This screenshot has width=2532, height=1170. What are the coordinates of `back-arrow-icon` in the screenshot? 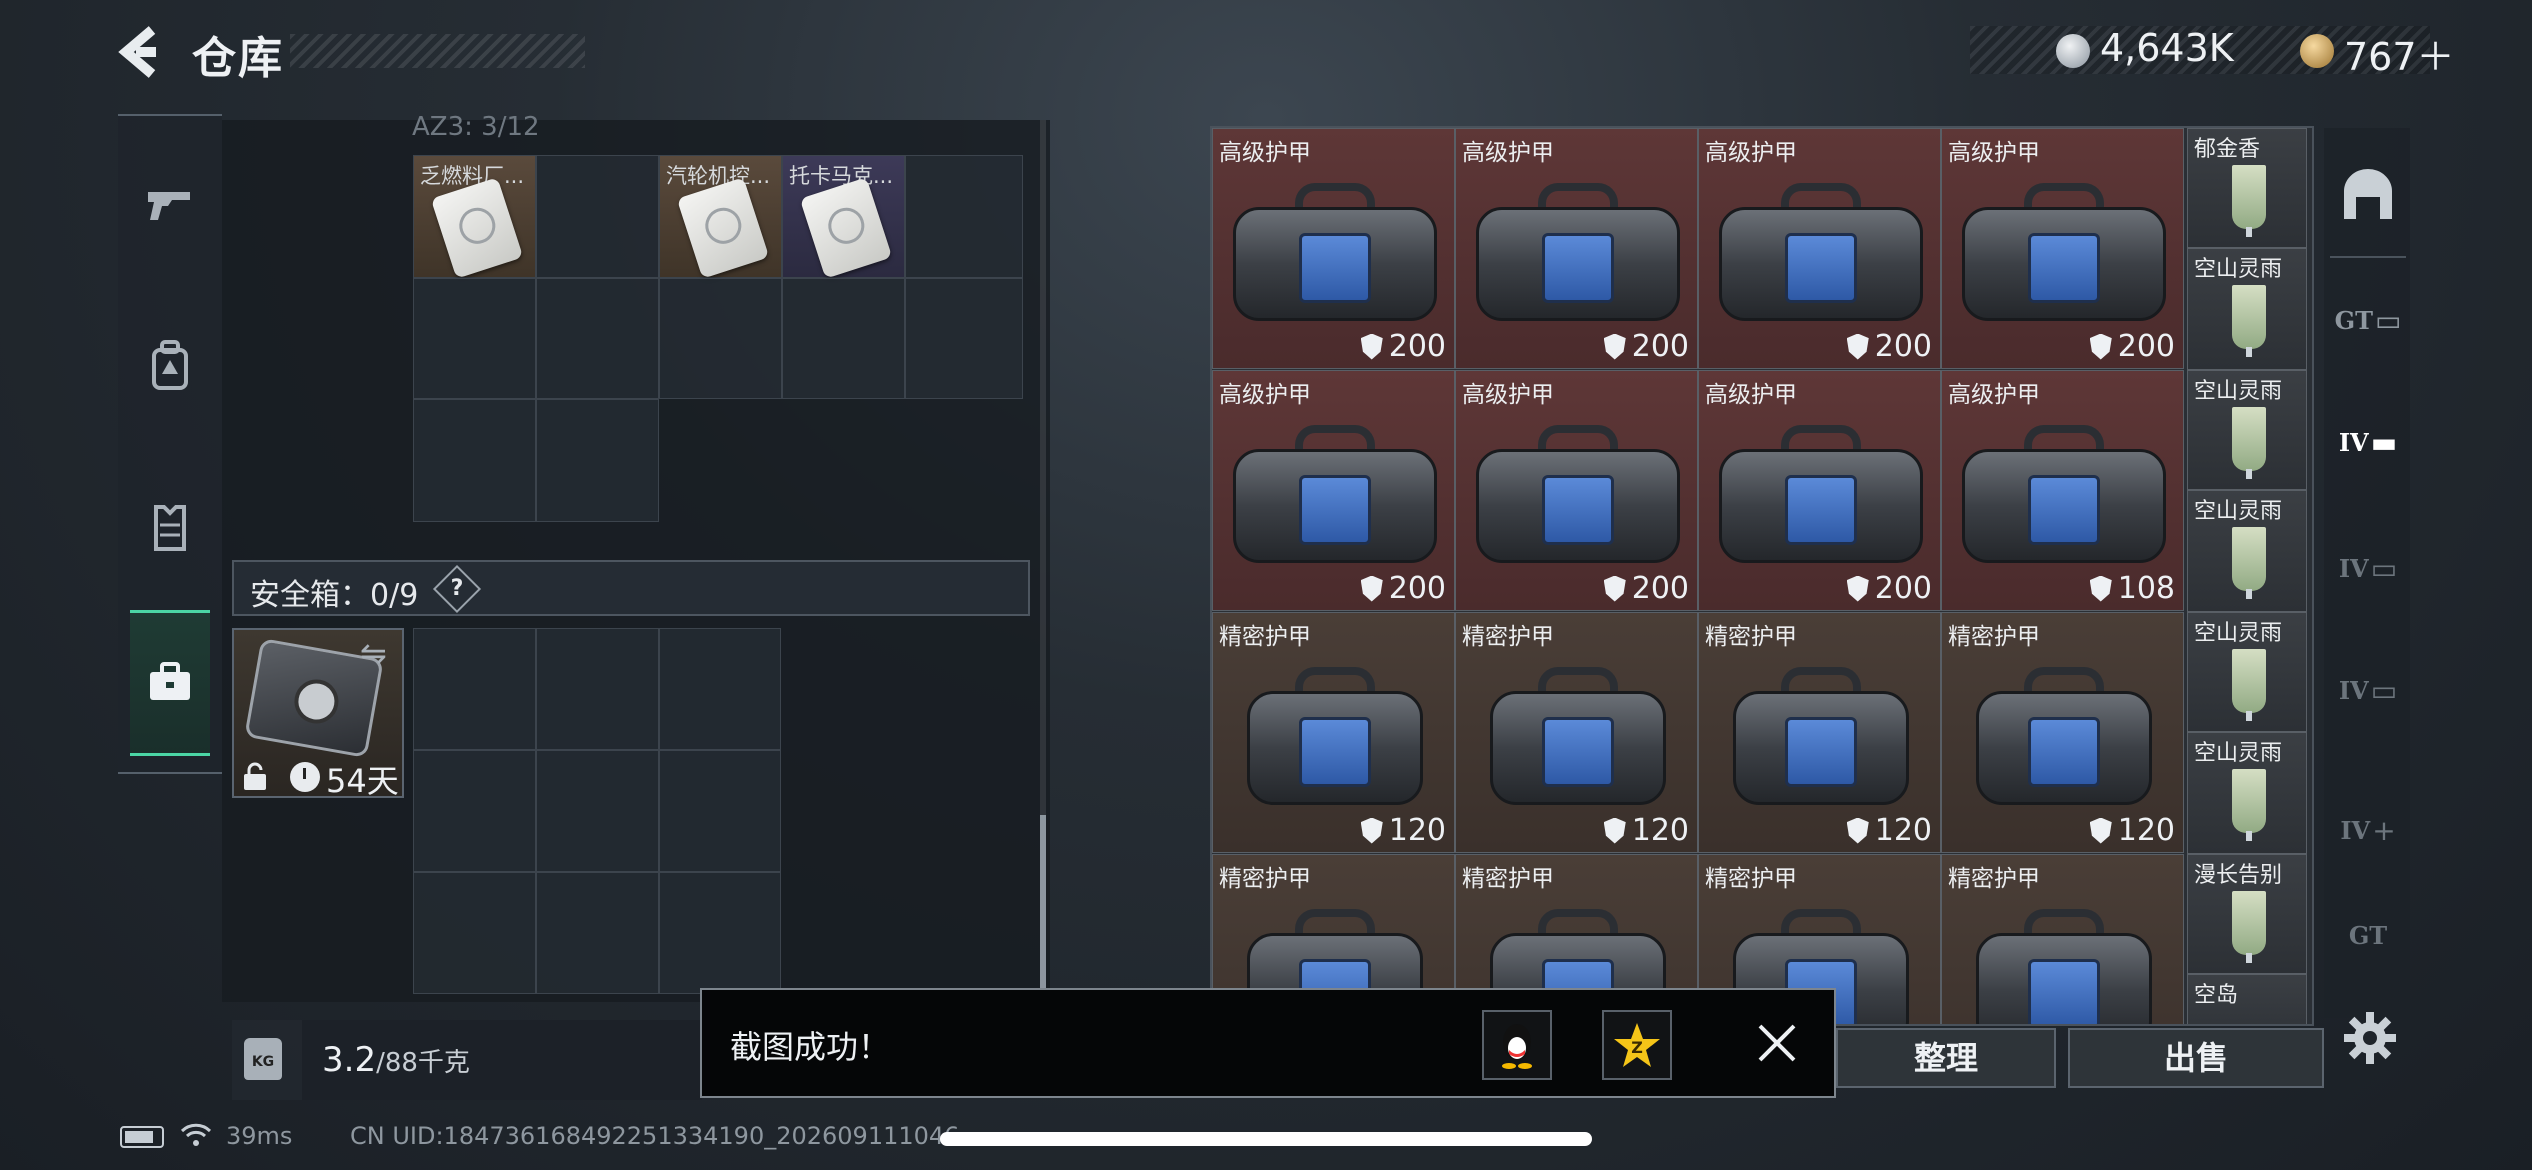 It's located at (142, 52).